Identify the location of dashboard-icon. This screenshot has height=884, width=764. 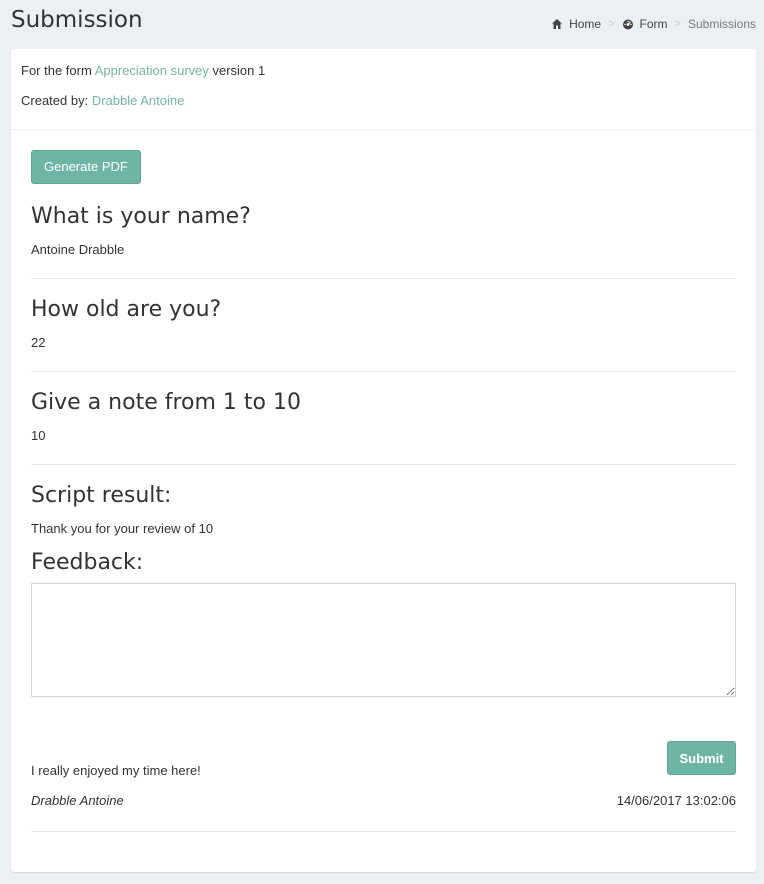
(627, 24).